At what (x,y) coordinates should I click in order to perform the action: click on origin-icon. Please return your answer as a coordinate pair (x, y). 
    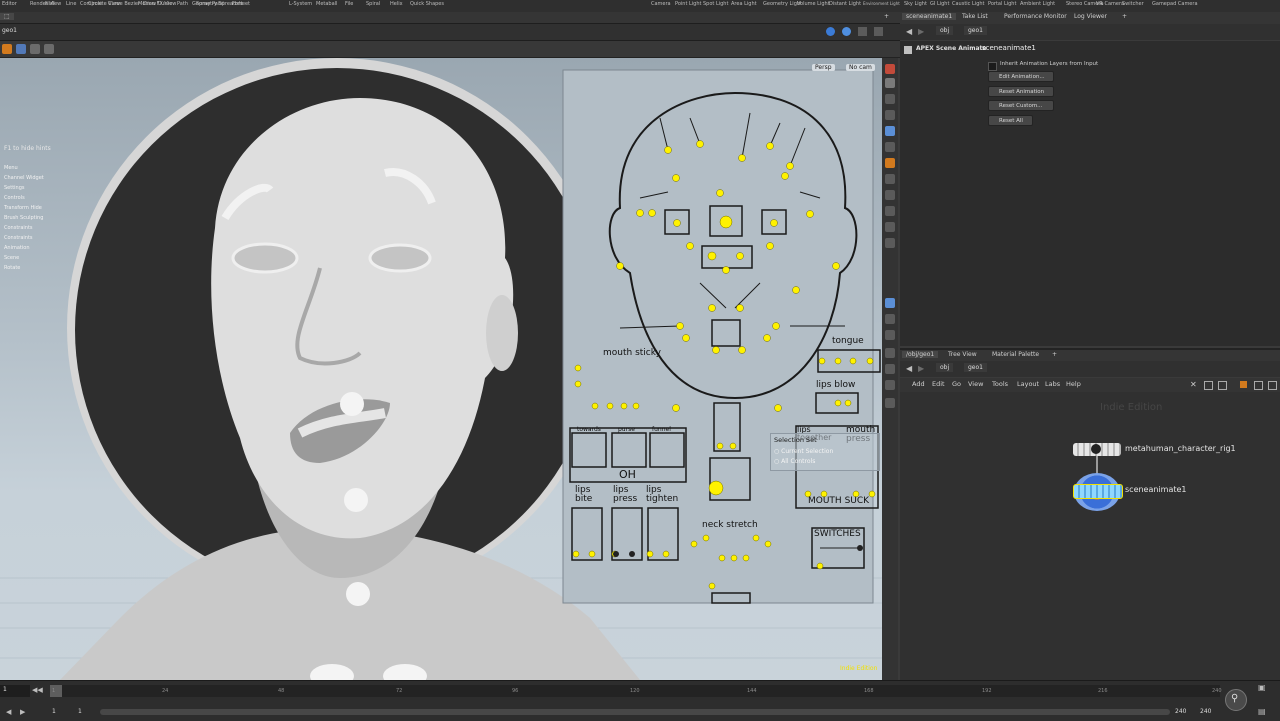
    Looking at the image, I should click on (890, 369).